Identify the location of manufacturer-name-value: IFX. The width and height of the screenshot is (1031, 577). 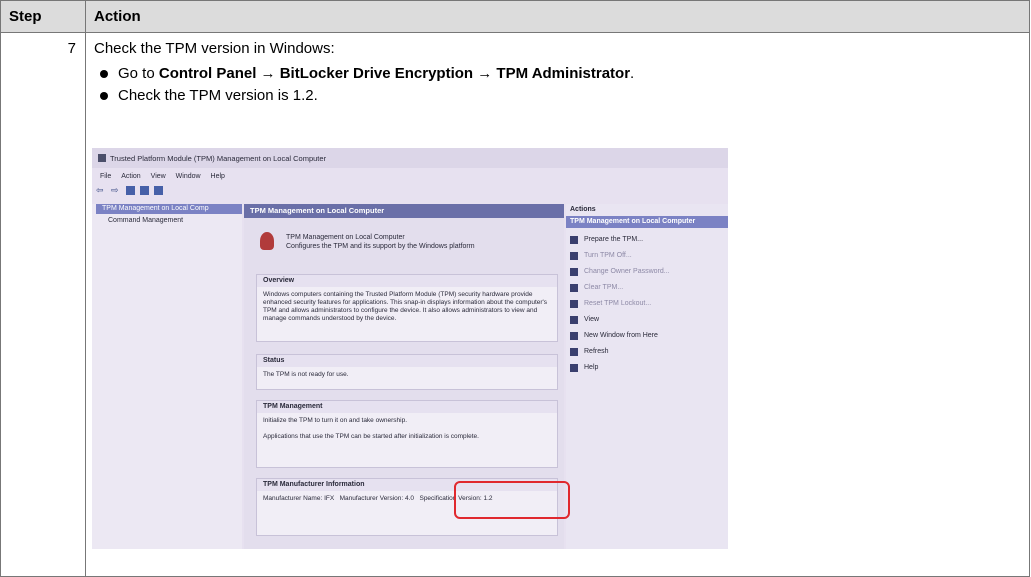
(329, 498).